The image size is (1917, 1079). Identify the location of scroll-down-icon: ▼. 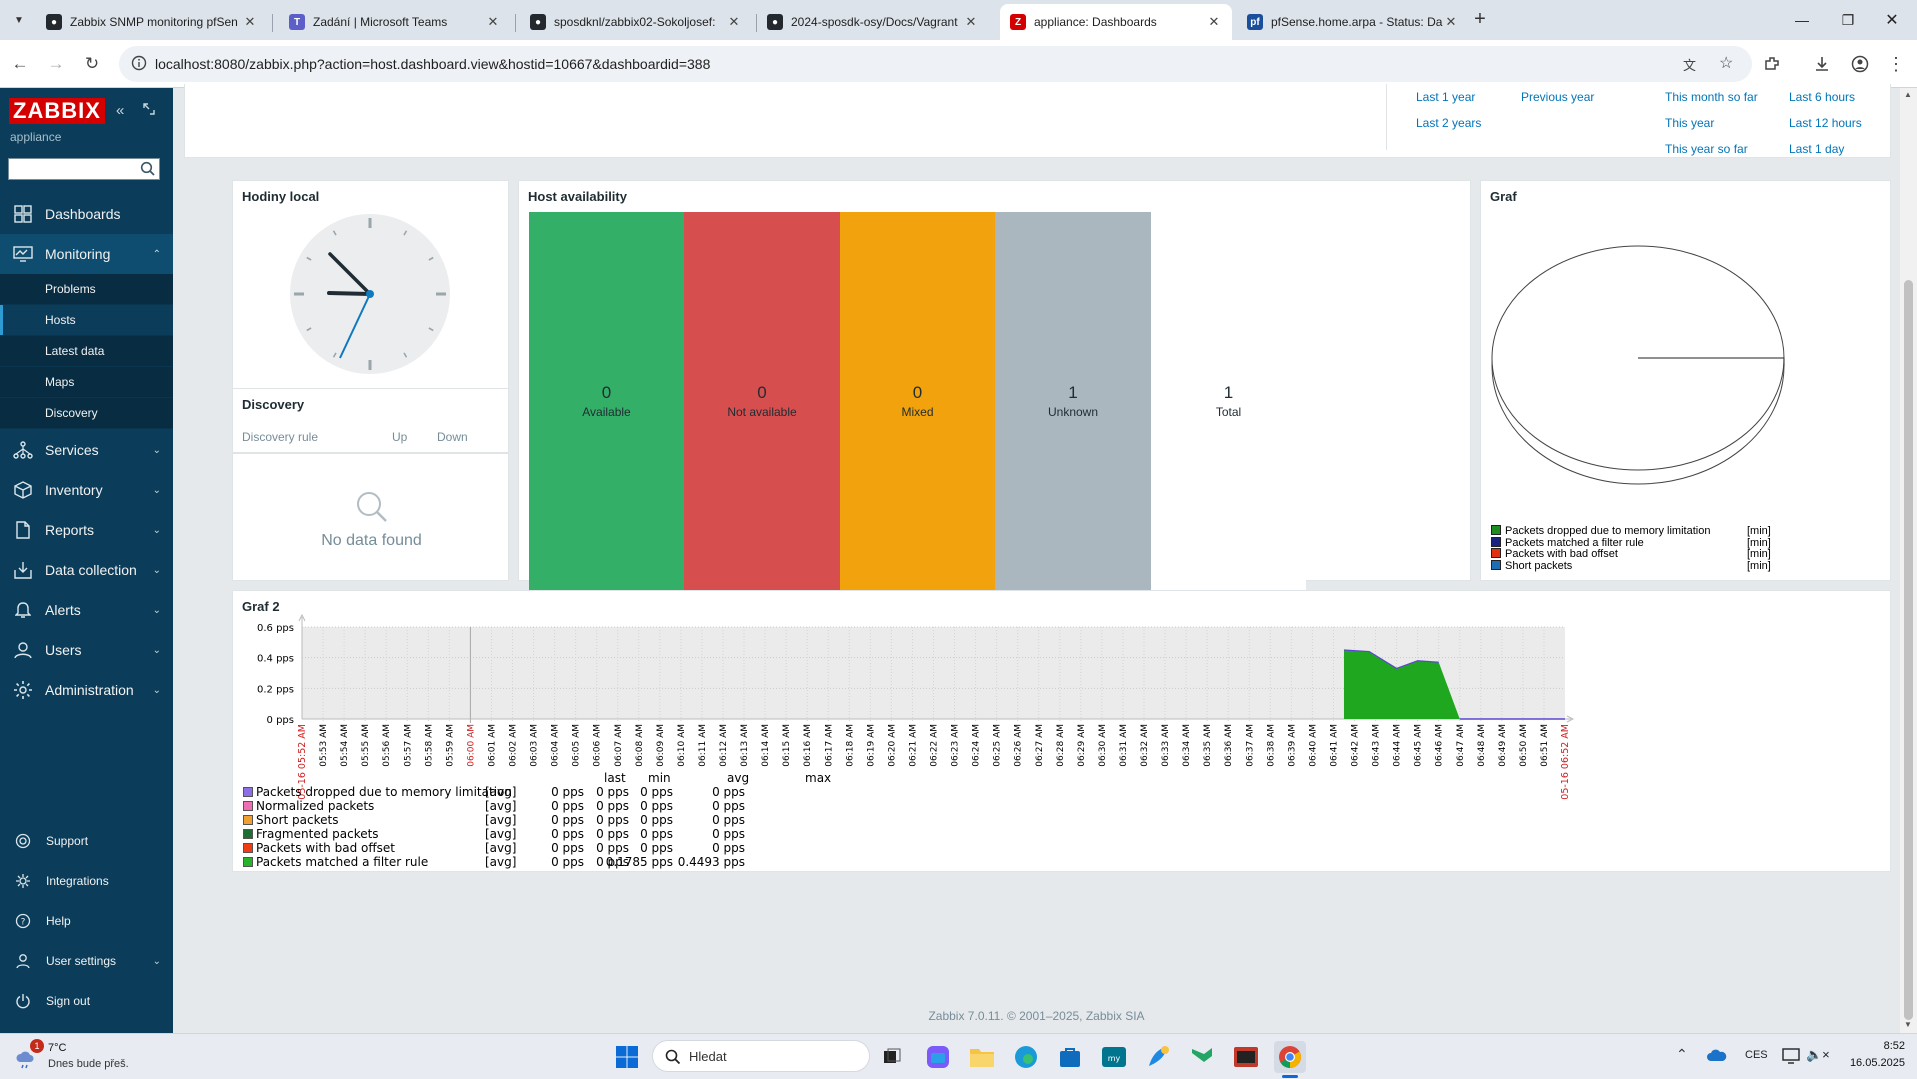
(1908, 1024).